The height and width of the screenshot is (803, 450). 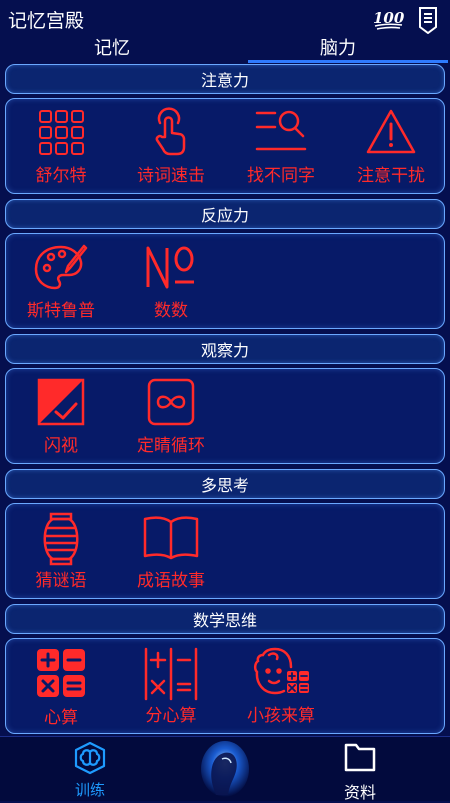 What do you see at coordinates (171, 674) in the screenshot?
I see `math-symbols-icon` at bounding box center [171, 674].